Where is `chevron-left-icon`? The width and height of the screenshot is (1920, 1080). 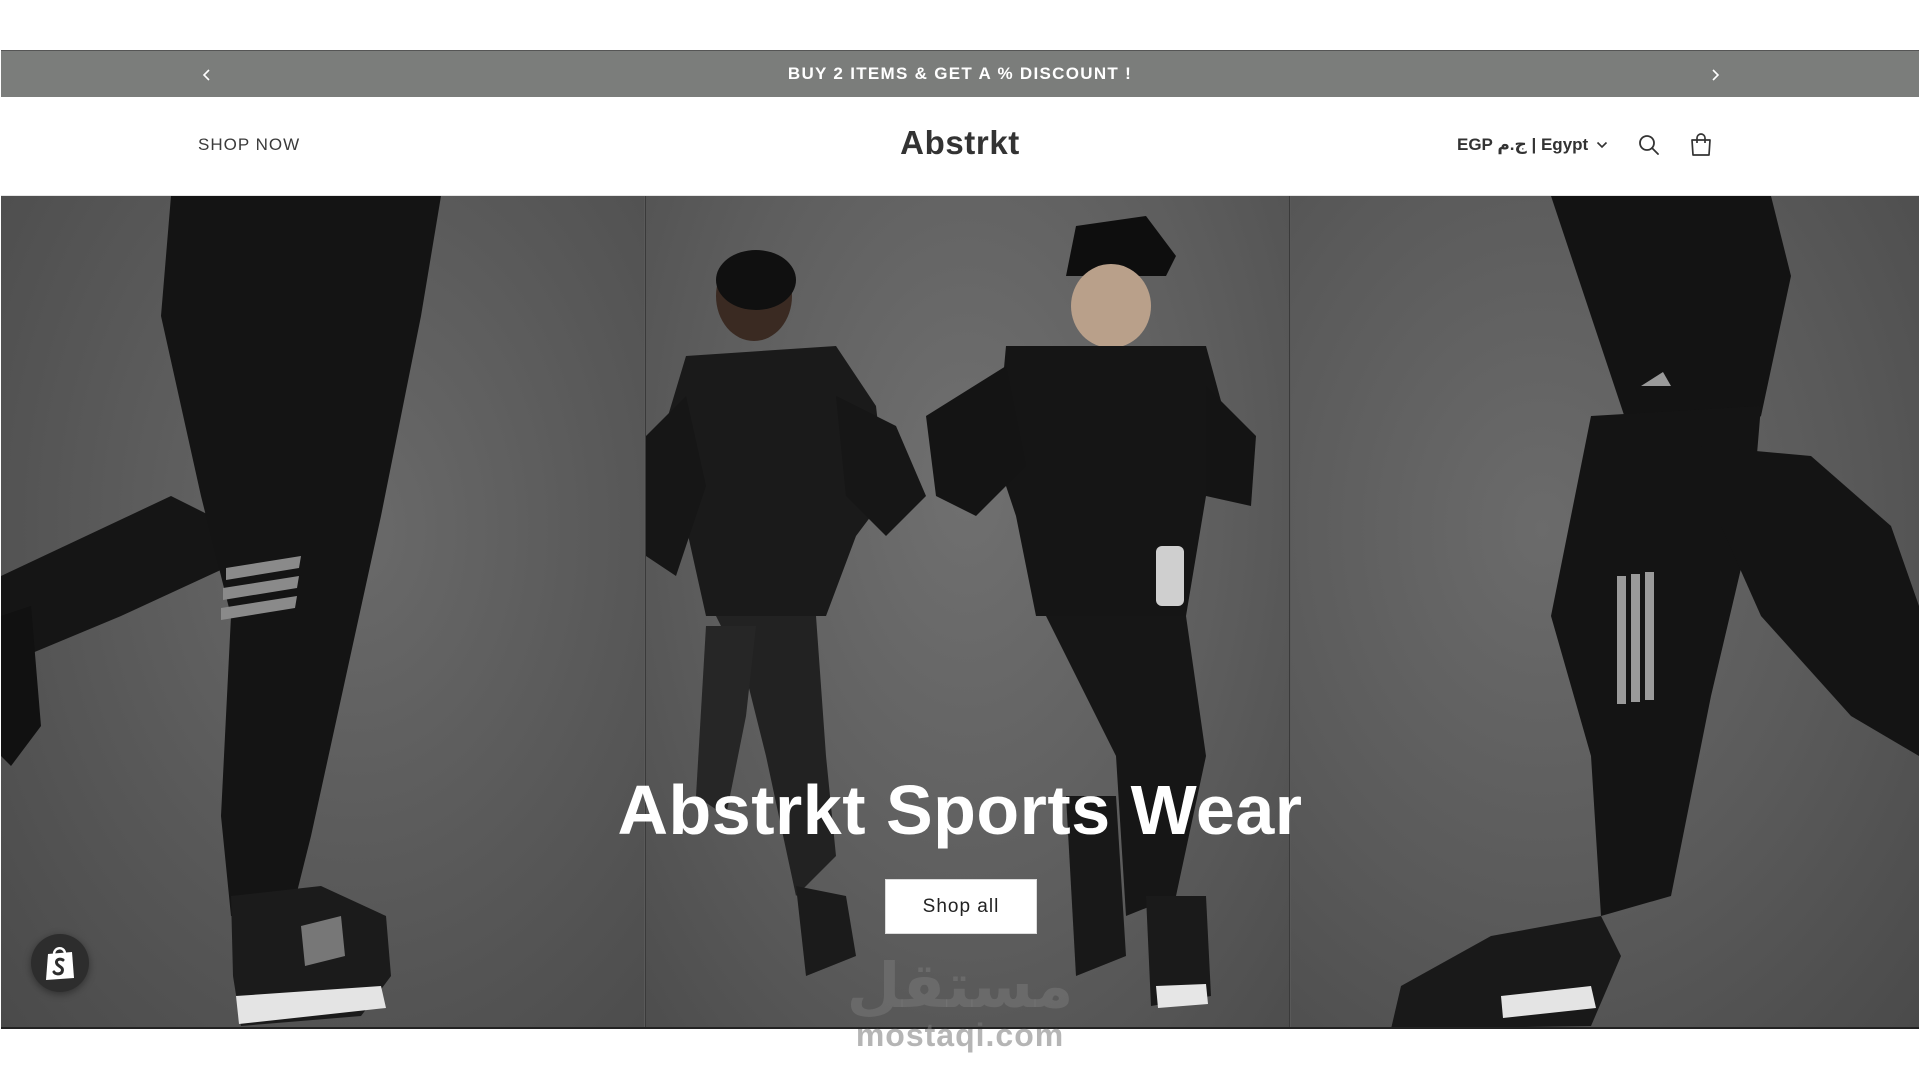 chevron-left-icon is located at coordinates (206, 74).